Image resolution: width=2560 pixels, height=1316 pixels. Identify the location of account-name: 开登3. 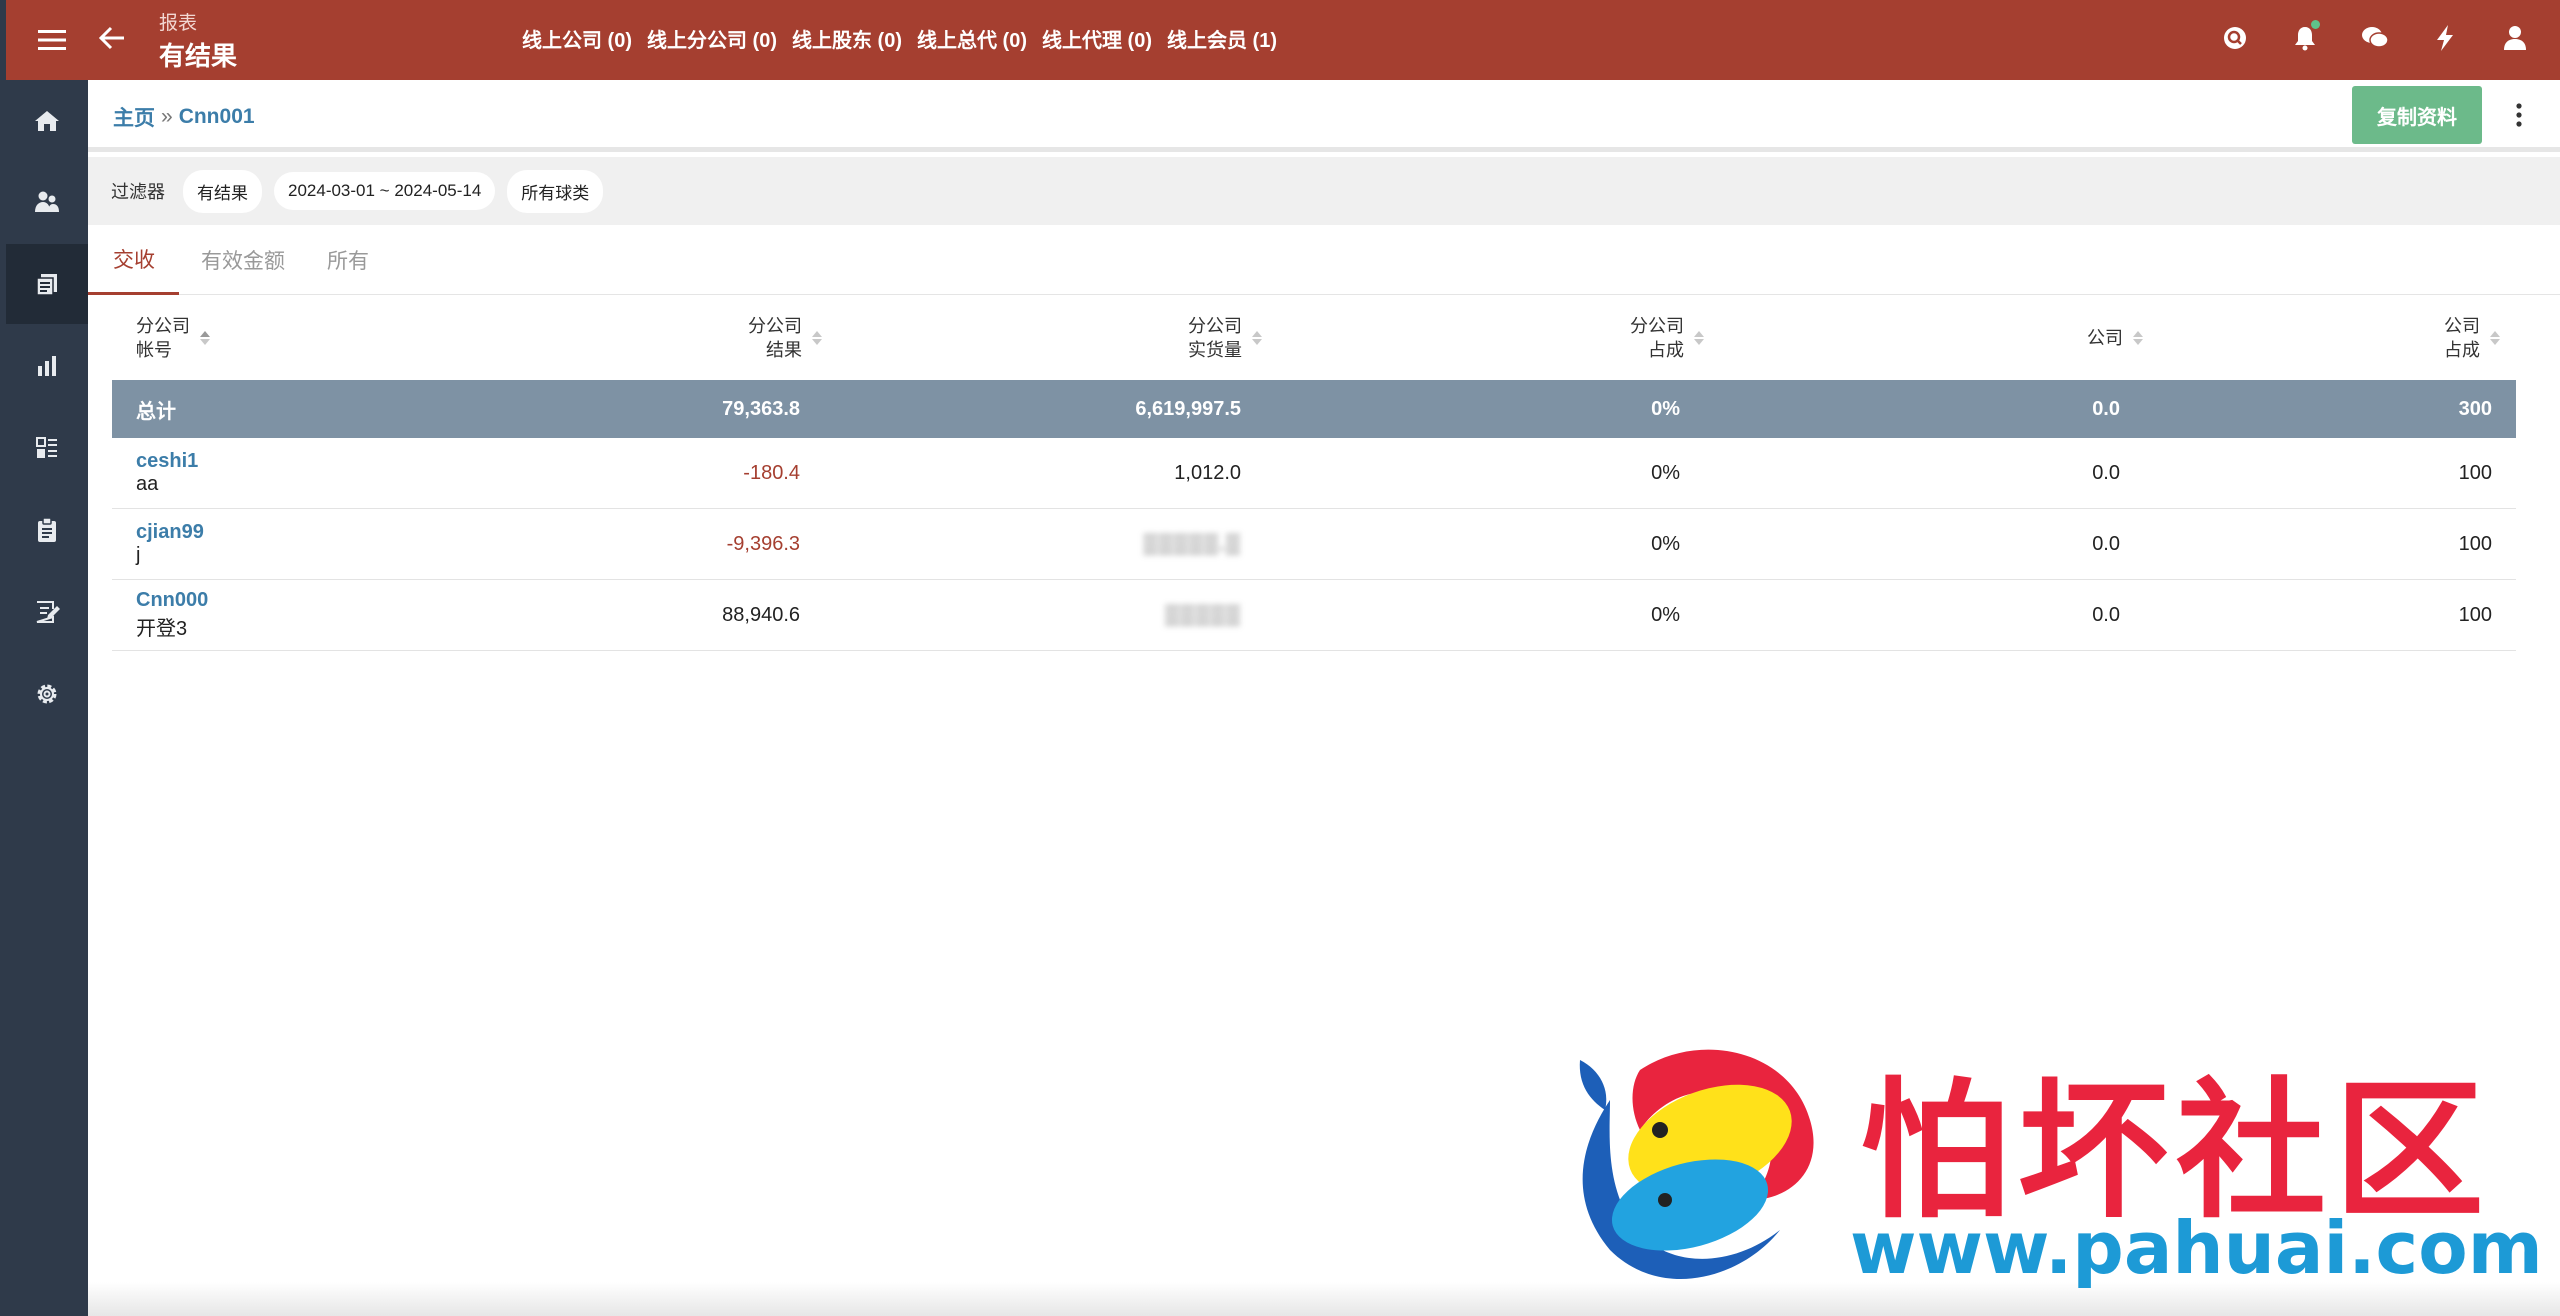
(162, 629).